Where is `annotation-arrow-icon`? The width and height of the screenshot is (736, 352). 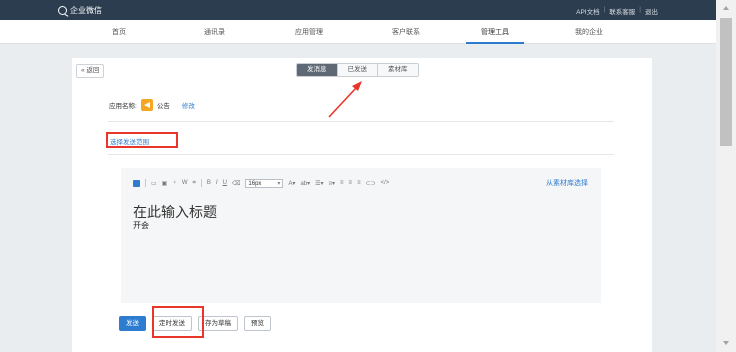
annotation-arrow-icon is located at coordinates (345, 99).